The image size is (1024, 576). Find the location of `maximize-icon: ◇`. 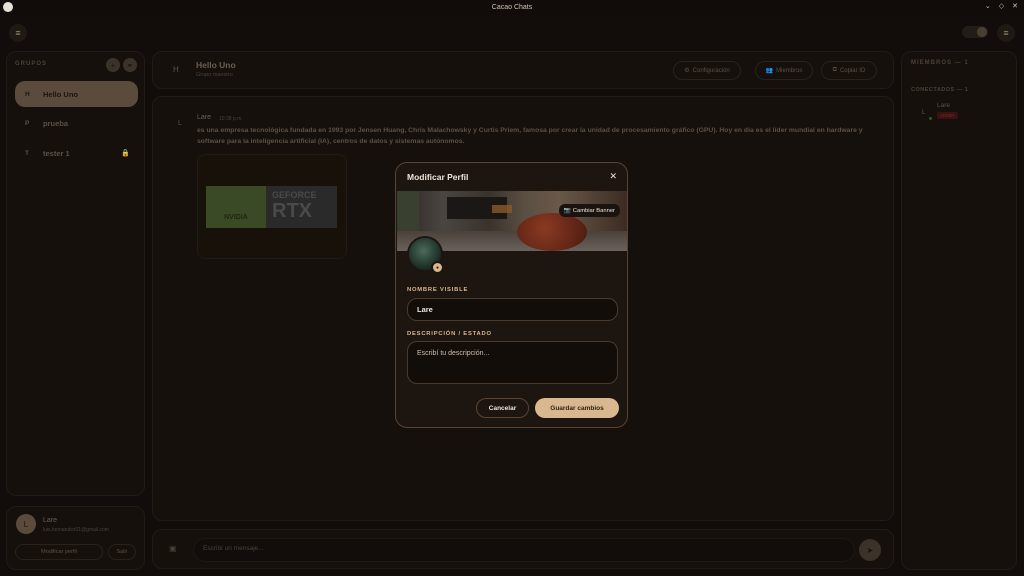

maximize-icon: ◇ is located at coordinates (1001, 6).